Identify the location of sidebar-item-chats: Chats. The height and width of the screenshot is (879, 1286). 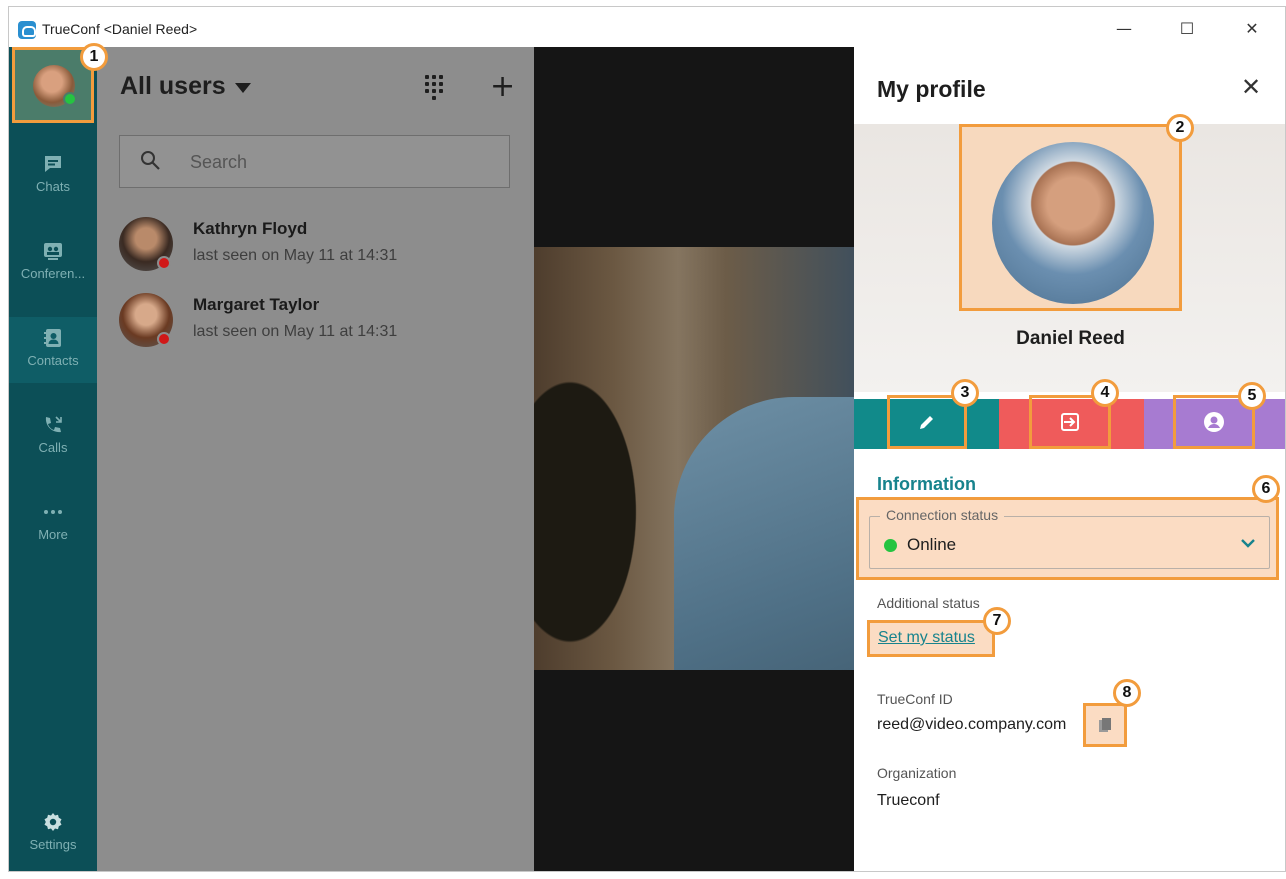
(53, 176).